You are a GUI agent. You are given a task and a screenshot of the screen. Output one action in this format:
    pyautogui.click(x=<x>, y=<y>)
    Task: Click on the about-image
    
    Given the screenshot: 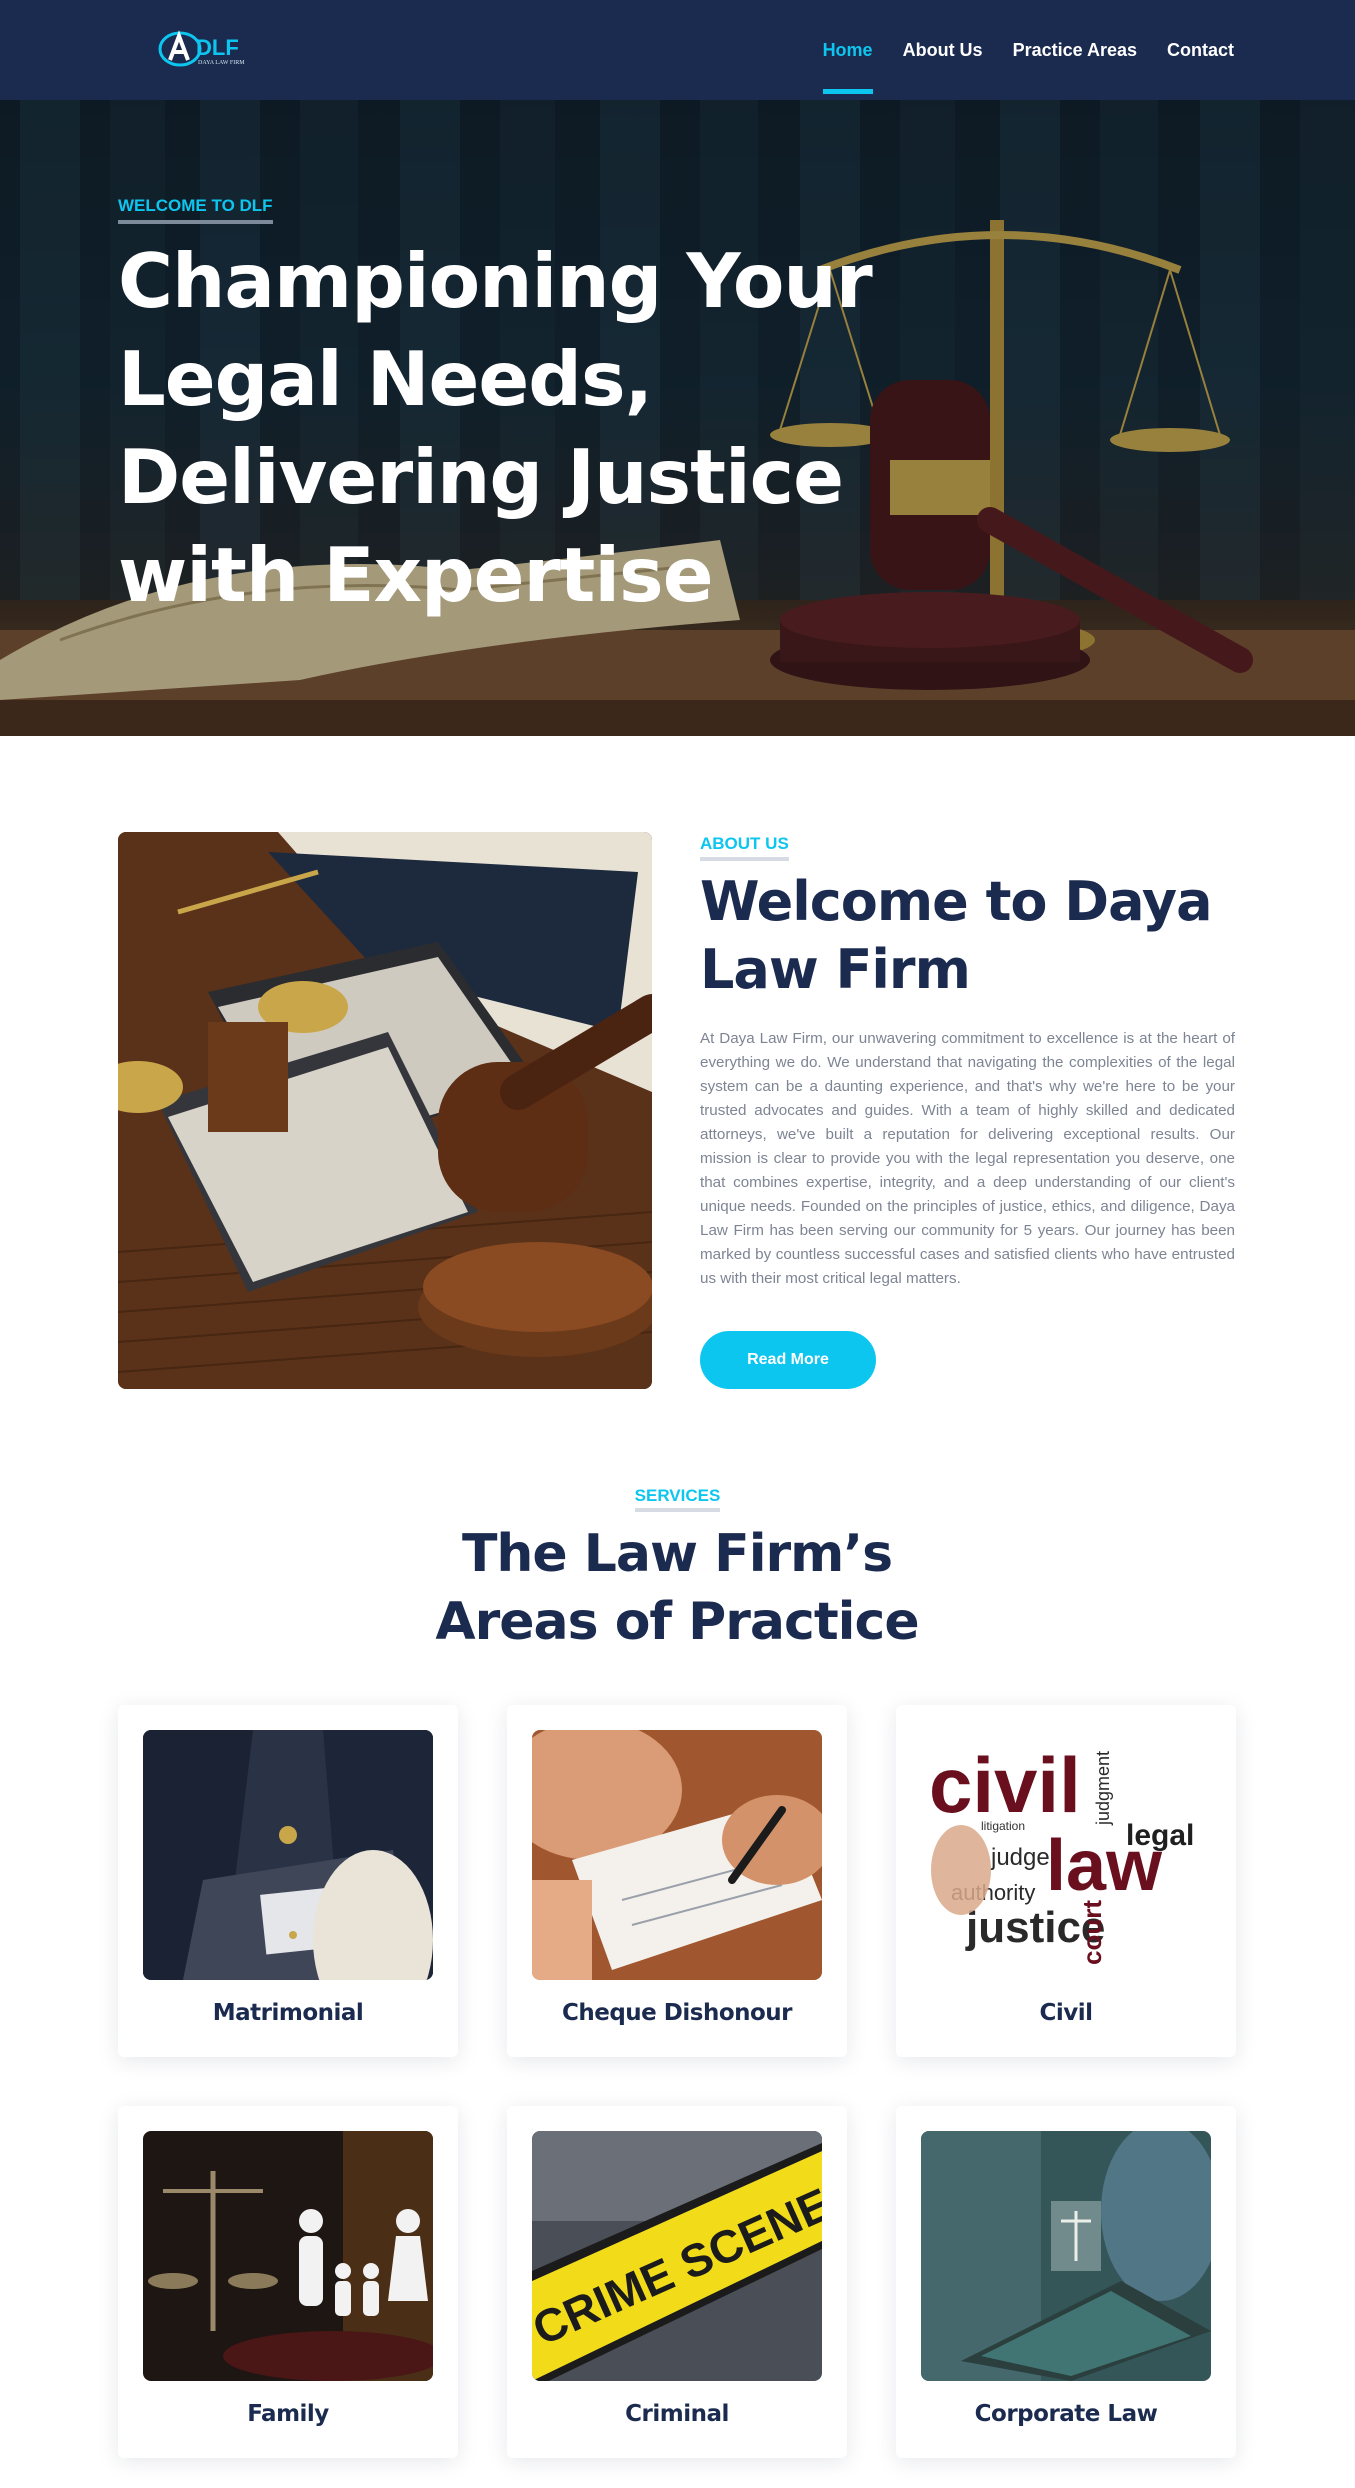 What is the action you would take?
    pyautogui.click(x=385, y=1110)
    